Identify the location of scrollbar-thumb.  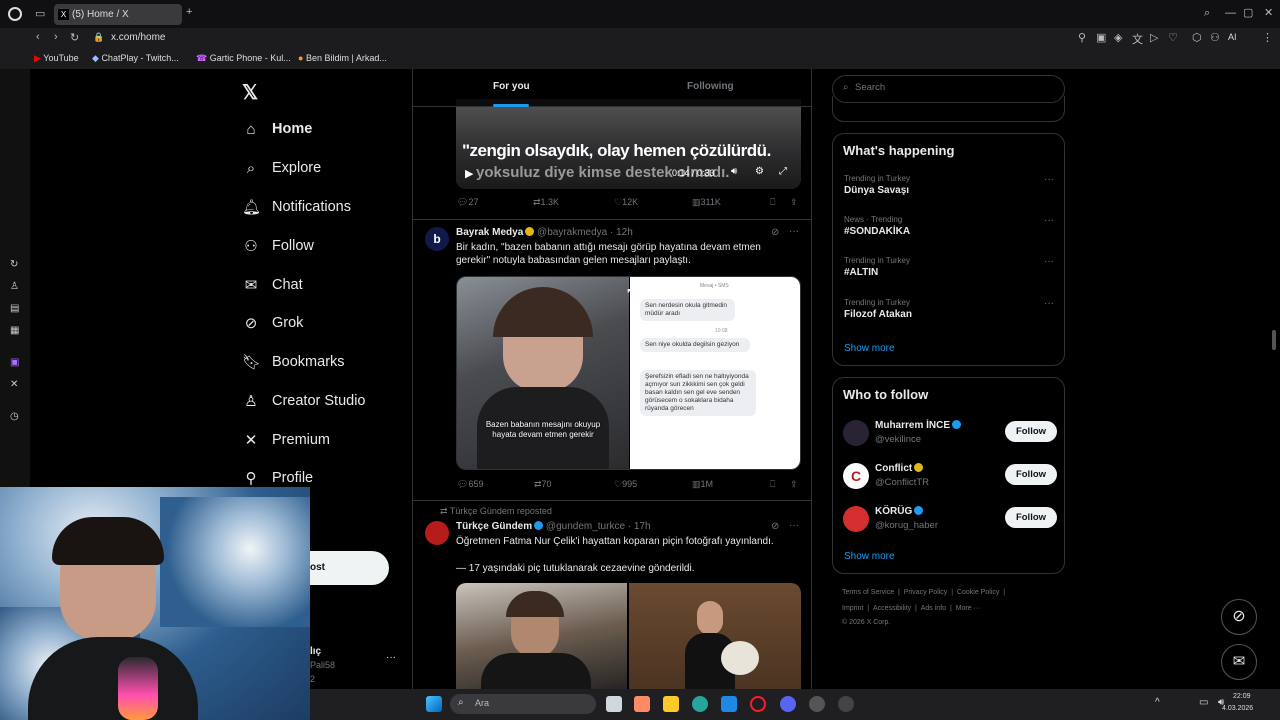
(1274, 340).